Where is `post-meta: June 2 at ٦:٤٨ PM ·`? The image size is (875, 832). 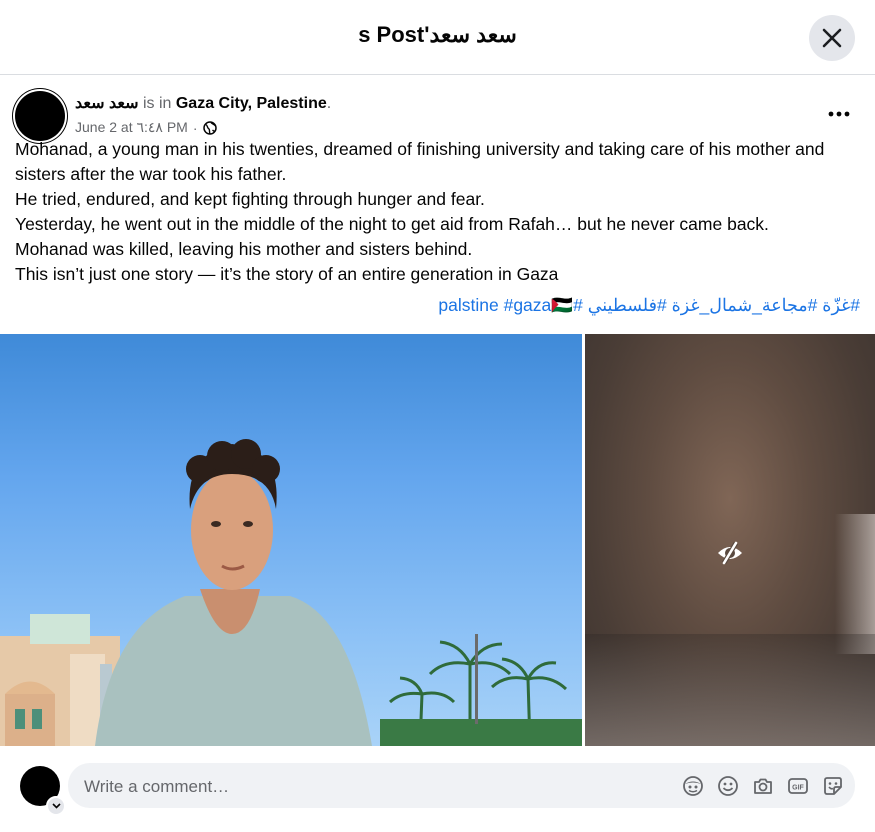 post-meta: June 2 at ٦:٤٨ PM · is located at coordinates (146, 127).